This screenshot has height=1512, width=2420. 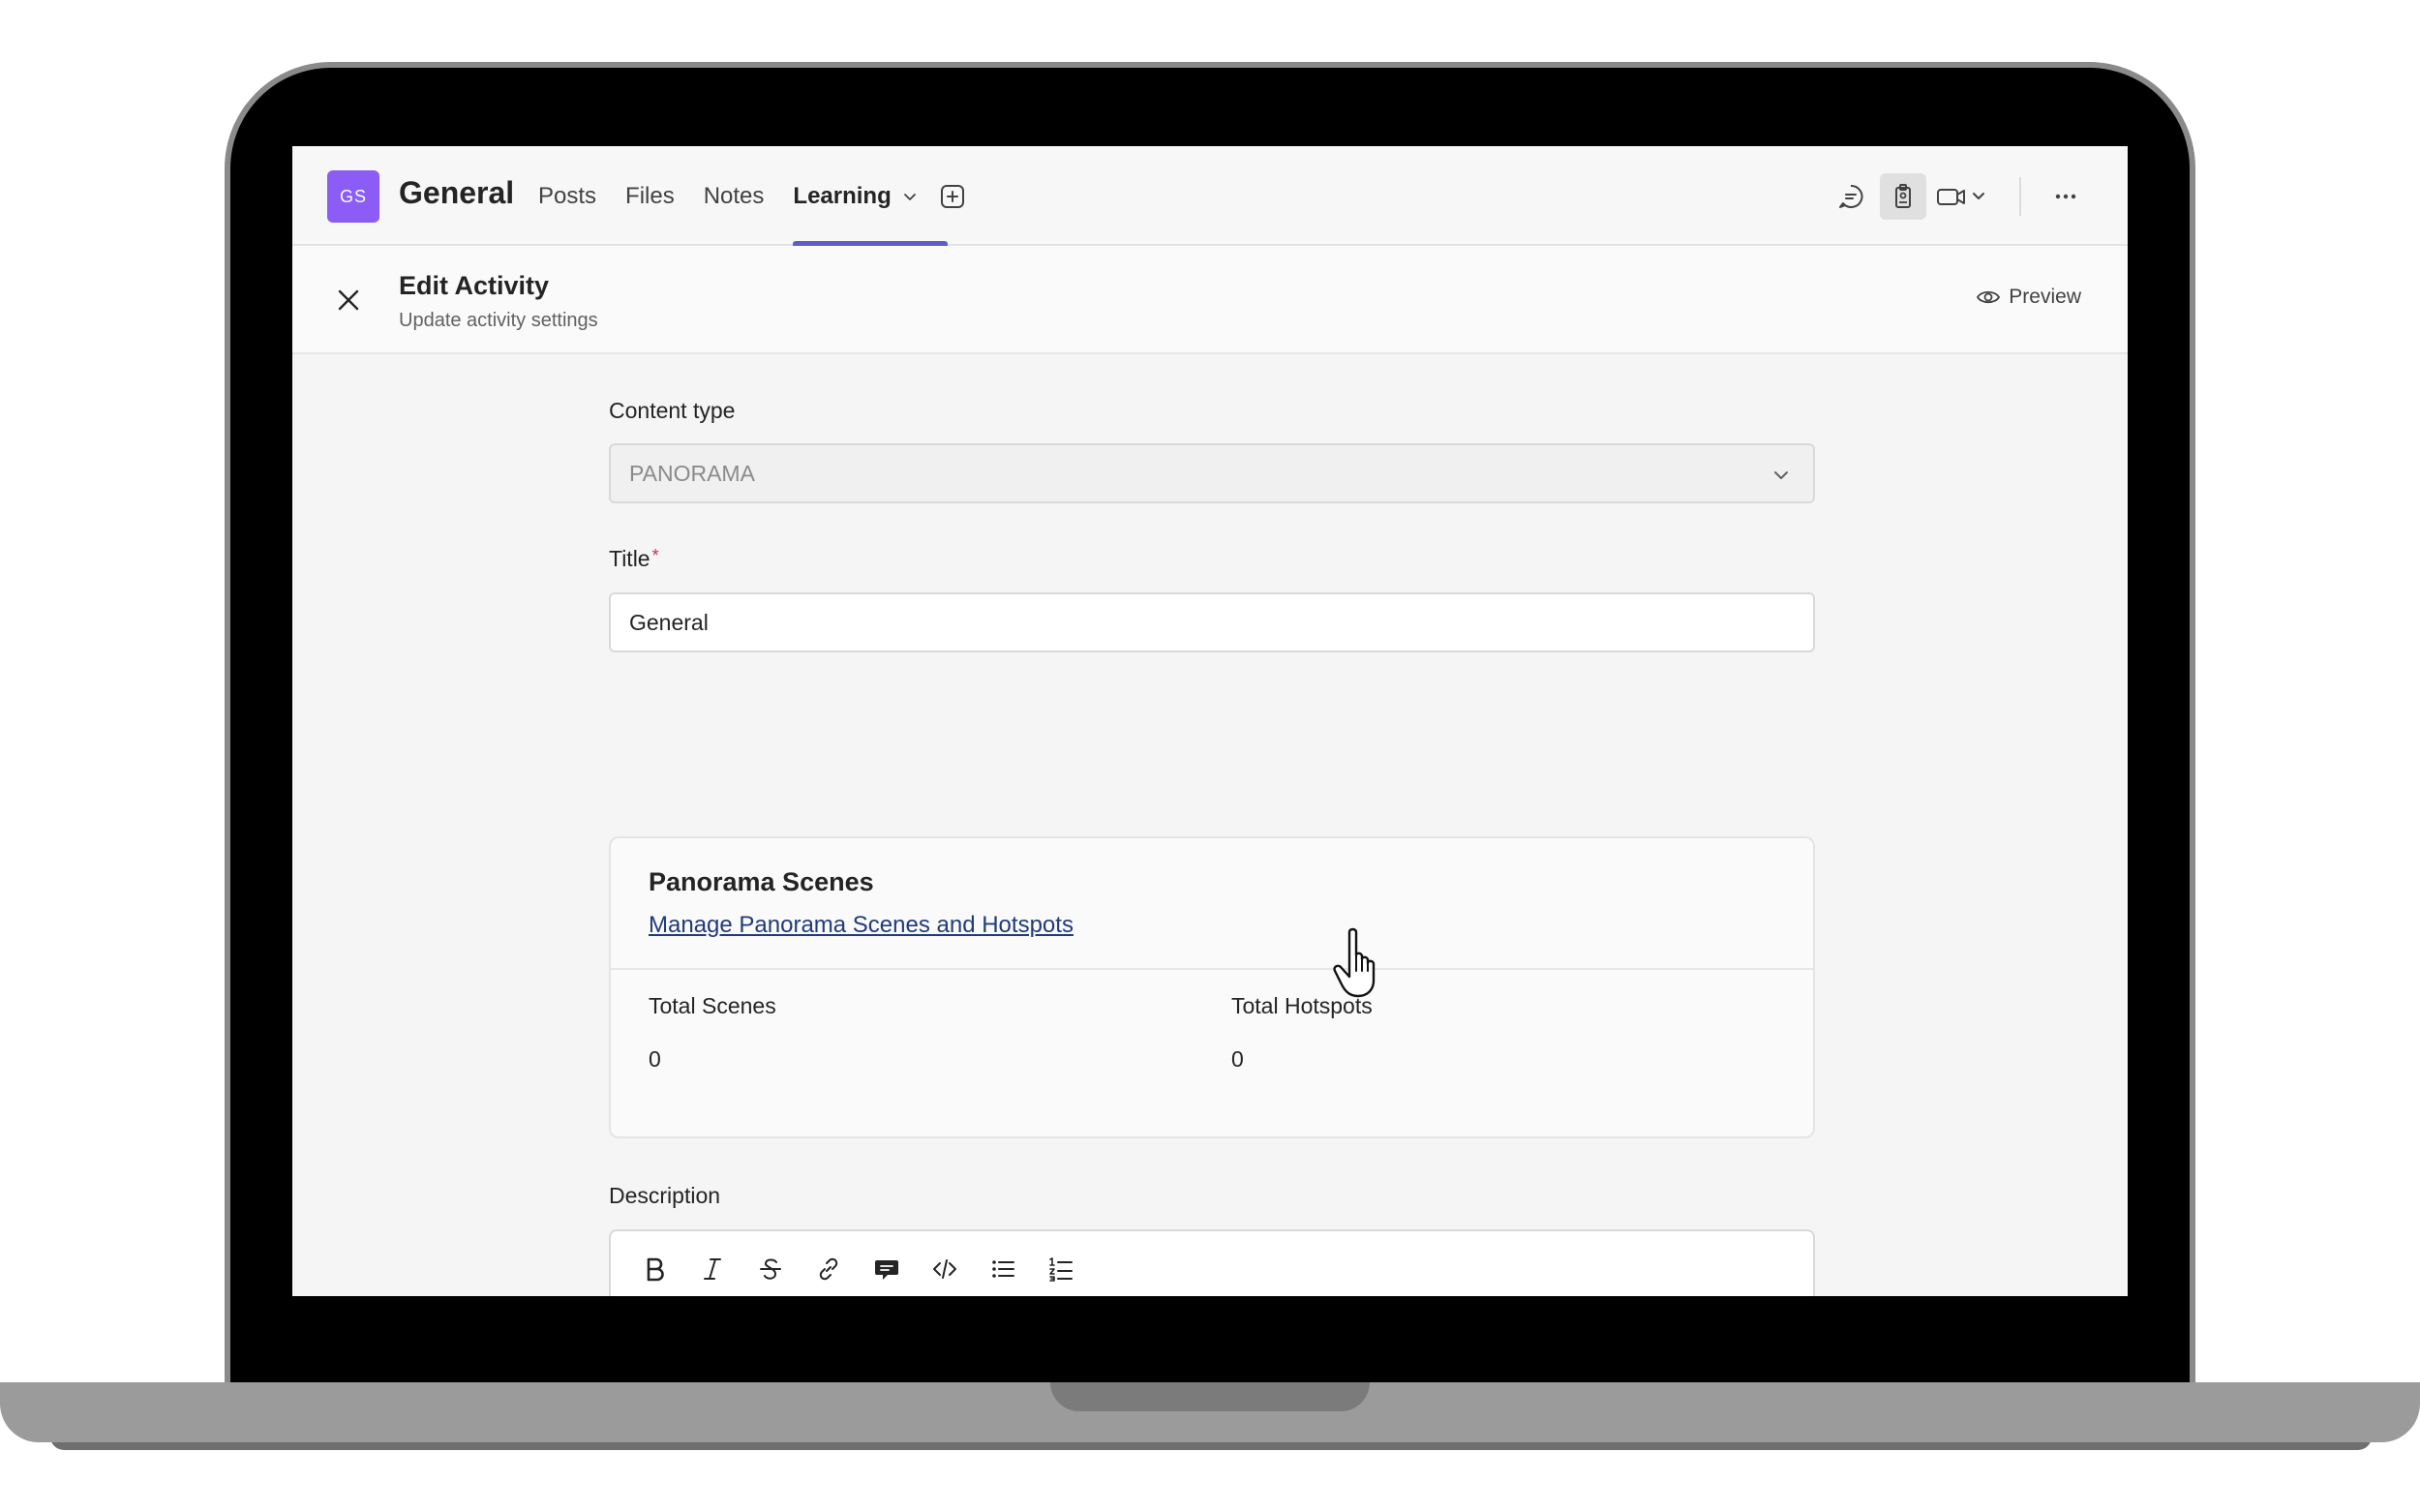 I want to click on content-type-label: Content type, so click(x=672, y=410).